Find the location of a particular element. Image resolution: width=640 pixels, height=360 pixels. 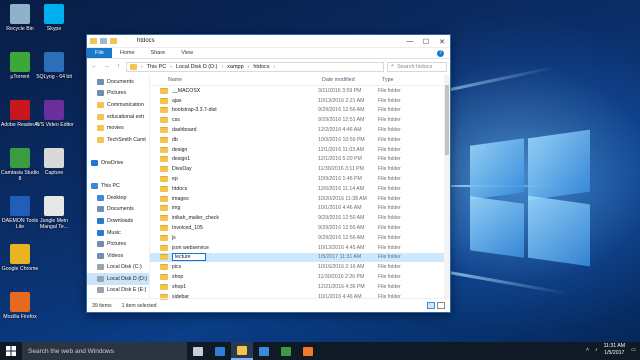

desktop-icon: AVS Video Editor is located at coordinates (54, 114).